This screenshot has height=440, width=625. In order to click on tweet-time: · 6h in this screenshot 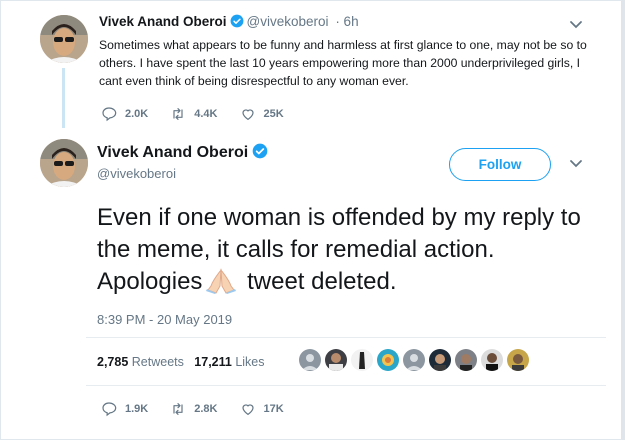, I will do `click(346, 21)`.